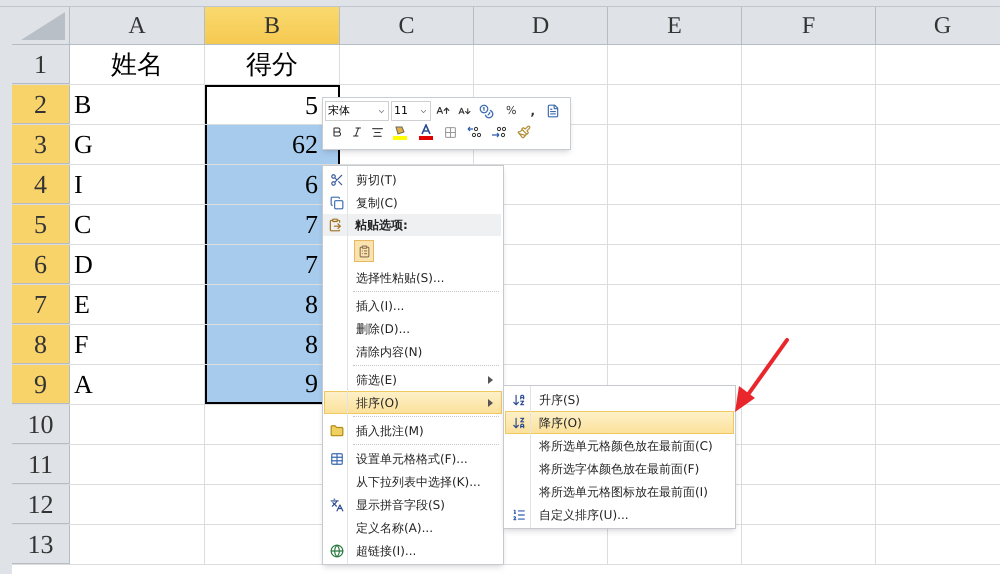 This screenshot has width=1000, height=574. I want to click on menu-section-header: 粘贴选项:, so click(381, 225).